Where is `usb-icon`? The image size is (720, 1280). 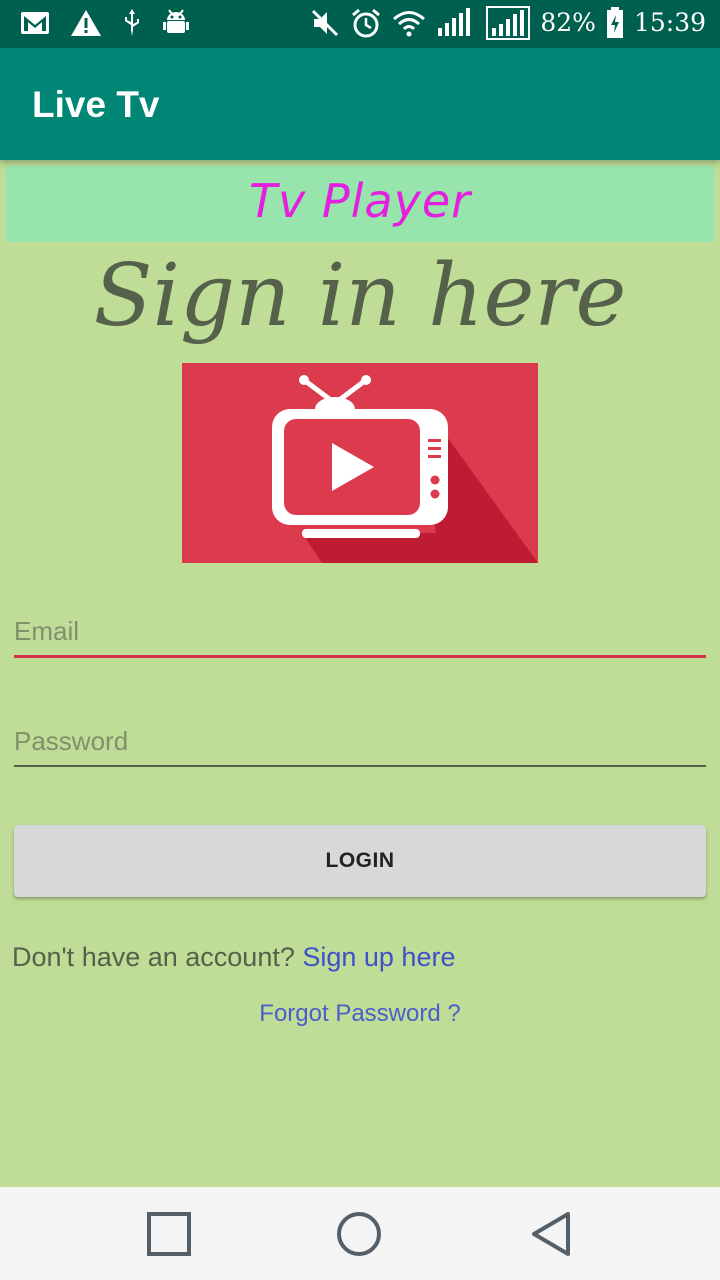
usb-icon is located at coordinates (132, 23).